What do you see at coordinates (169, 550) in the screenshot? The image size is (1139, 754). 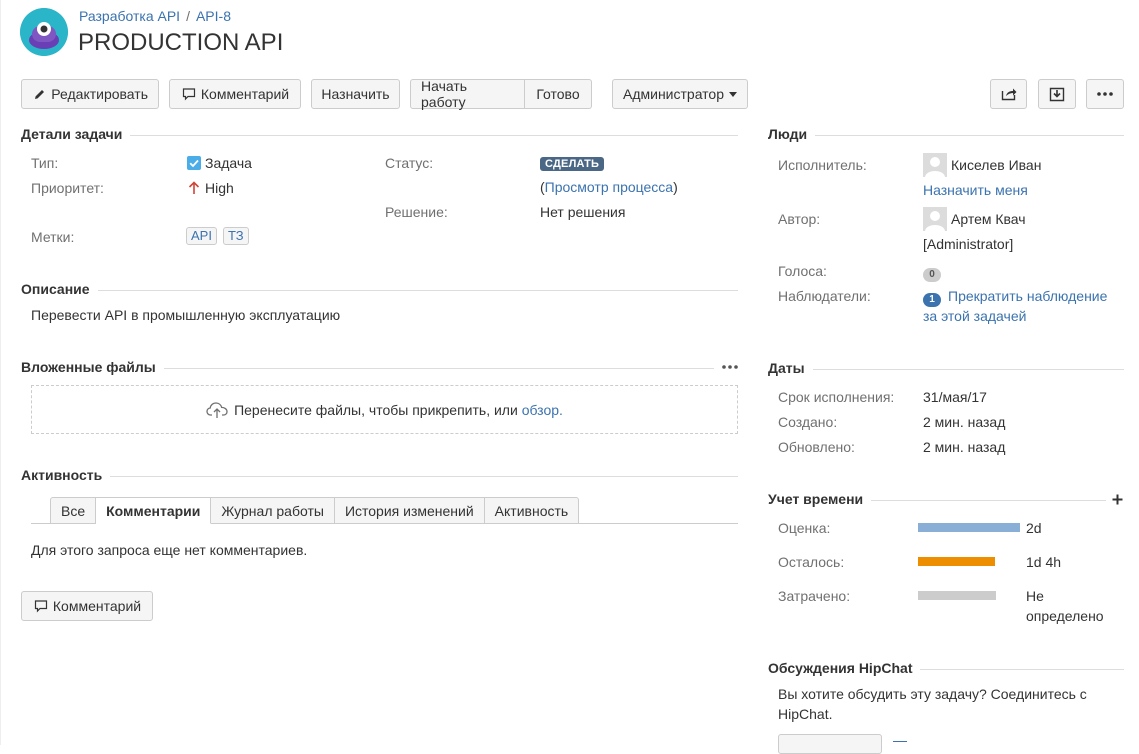 I see `no-comments-message: Для этого запроса еще нет комментариев.` at bounding box center [169, 550].